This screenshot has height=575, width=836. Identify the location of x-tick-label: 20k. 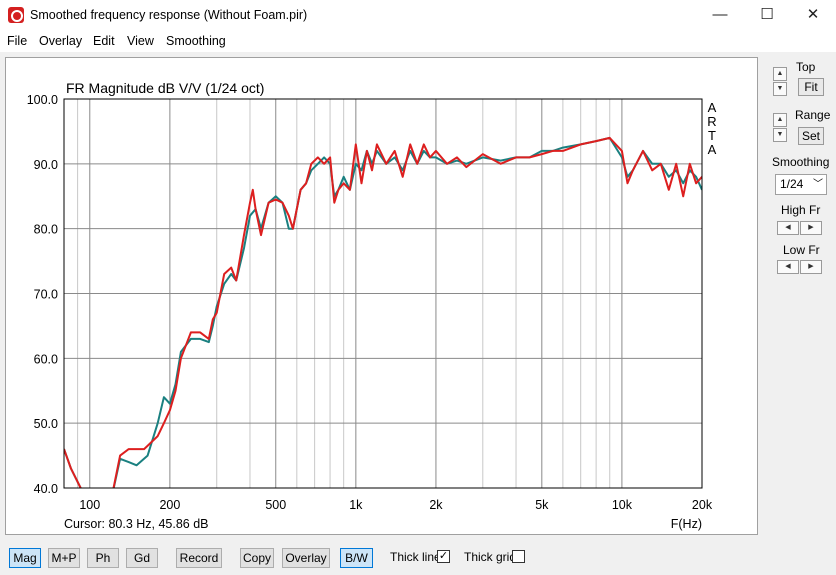
(702, 505).